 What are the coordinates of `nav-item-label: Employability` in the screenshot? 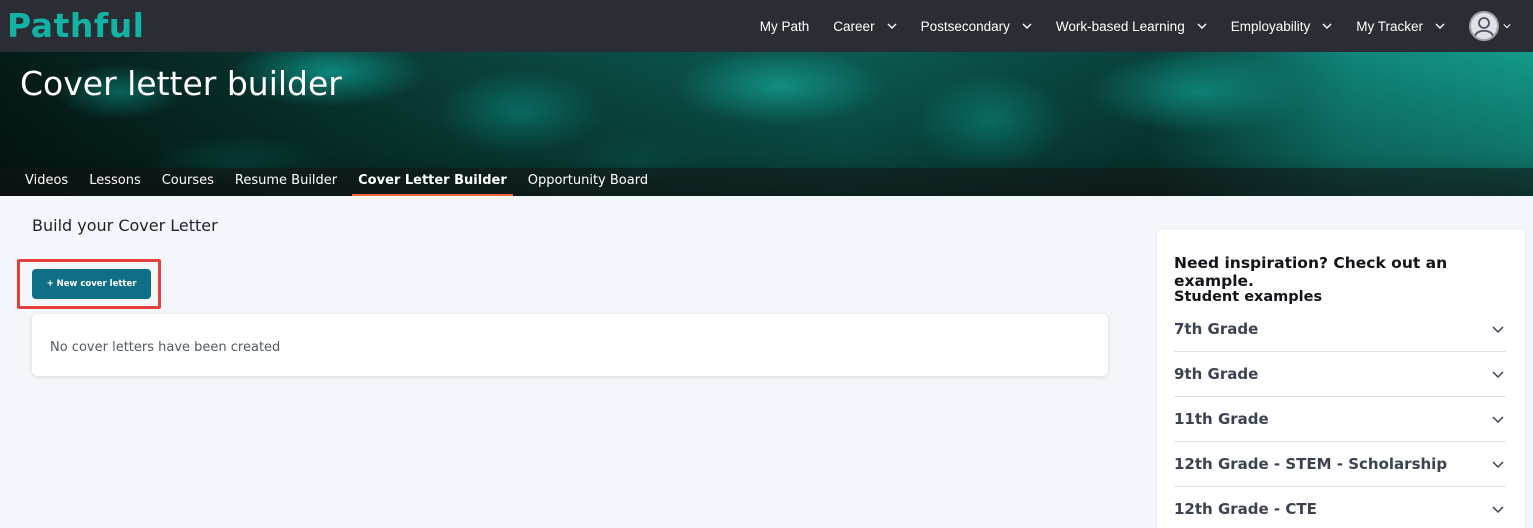 It's located at (1270, 26).